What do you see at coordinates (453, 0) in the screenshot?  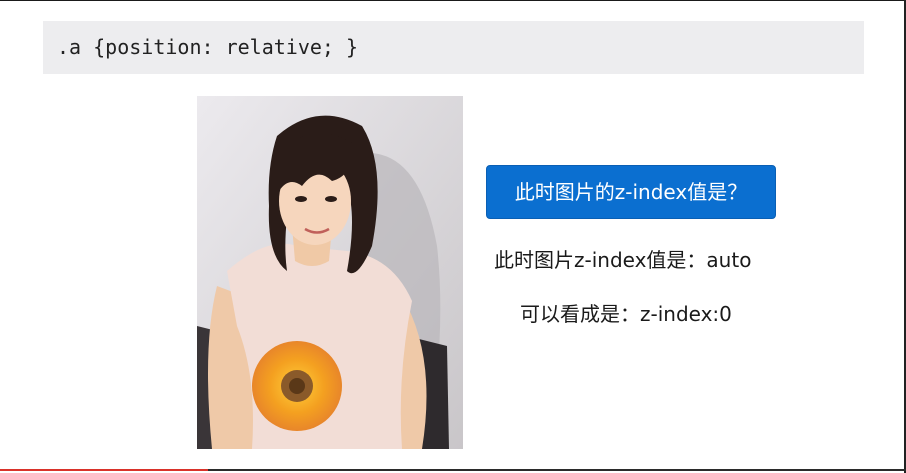 I see `slide-top-border` at bounding box center [453, 0].